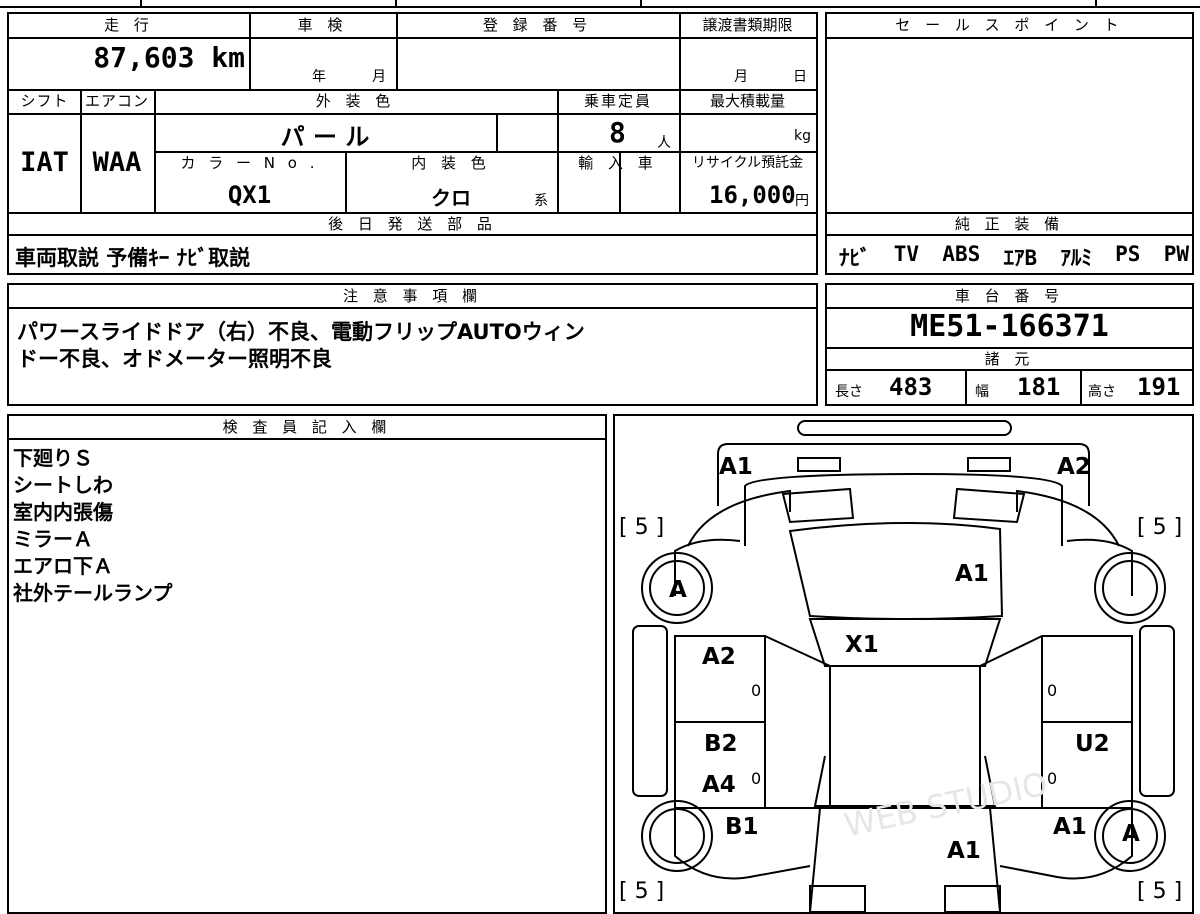 This screenshot has width=1200, height=914. I want to click on shift-value: IAT, so click(44, 162).